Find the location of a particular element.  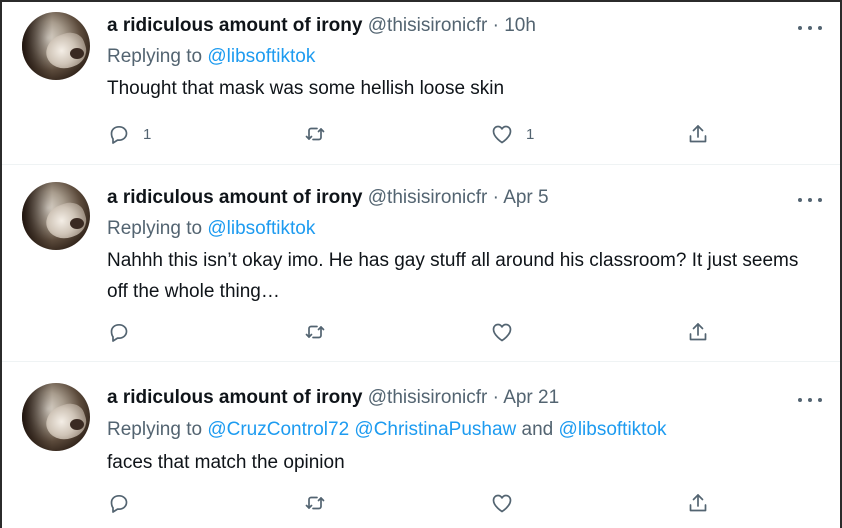

timestamp: Apr 5 is located at coordinates (525, 197).